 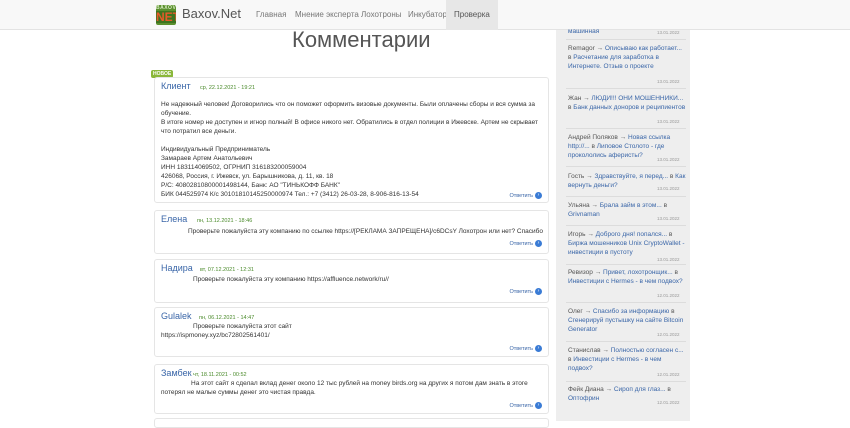 I want to click on sidebar-item-author: Remagor, so click(x=581, y=48).